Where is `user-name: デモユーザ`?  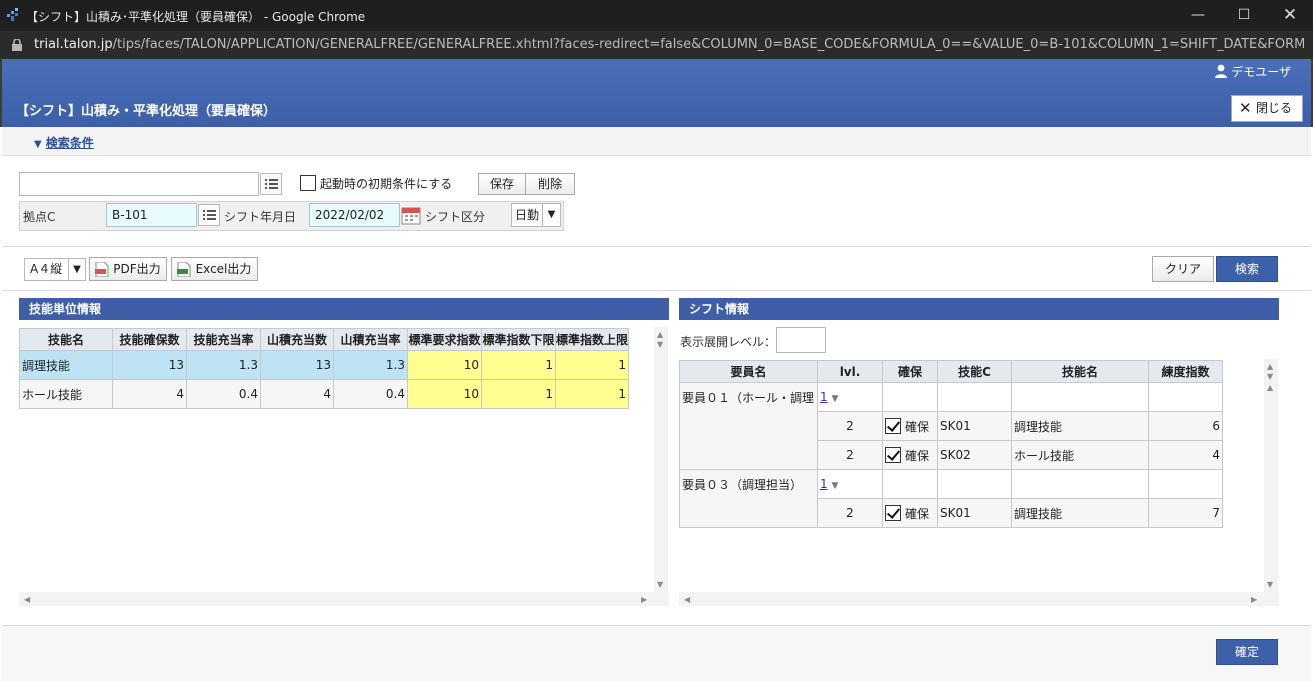
user-name: デモユーザ is located at coordinates (1261, 72).